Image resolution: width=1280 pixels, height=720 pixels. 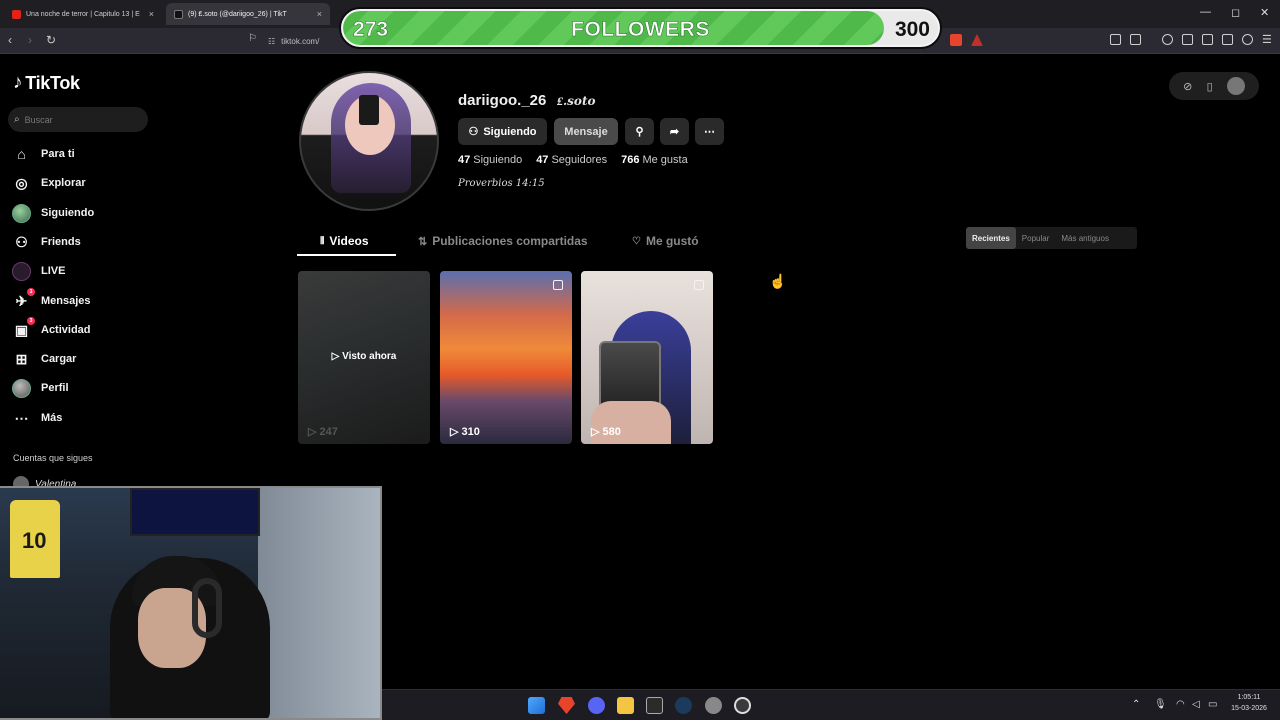 What do you see at coordinates (1205, 12) in the screenshot?
I see `minimize-icon: —` at bounding box center [1205, 12].